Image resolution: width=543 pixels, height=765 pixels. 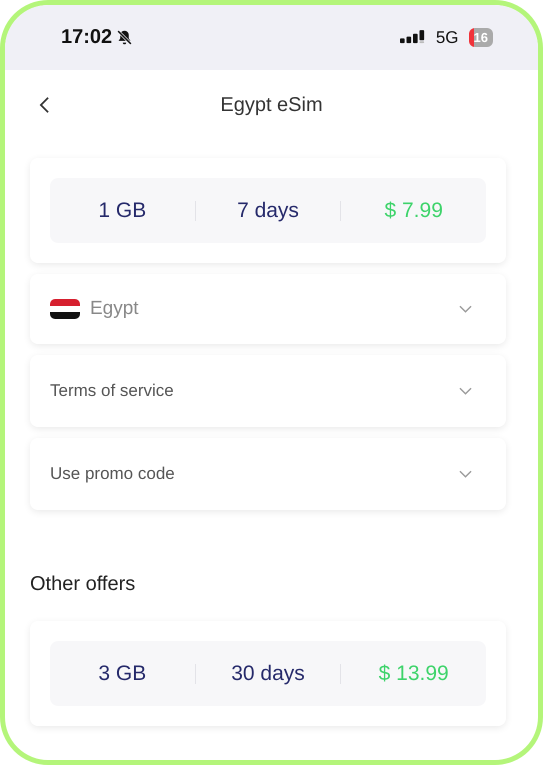 I want to click on dropdown-row: Use promo code, so click(x=268, y=474).